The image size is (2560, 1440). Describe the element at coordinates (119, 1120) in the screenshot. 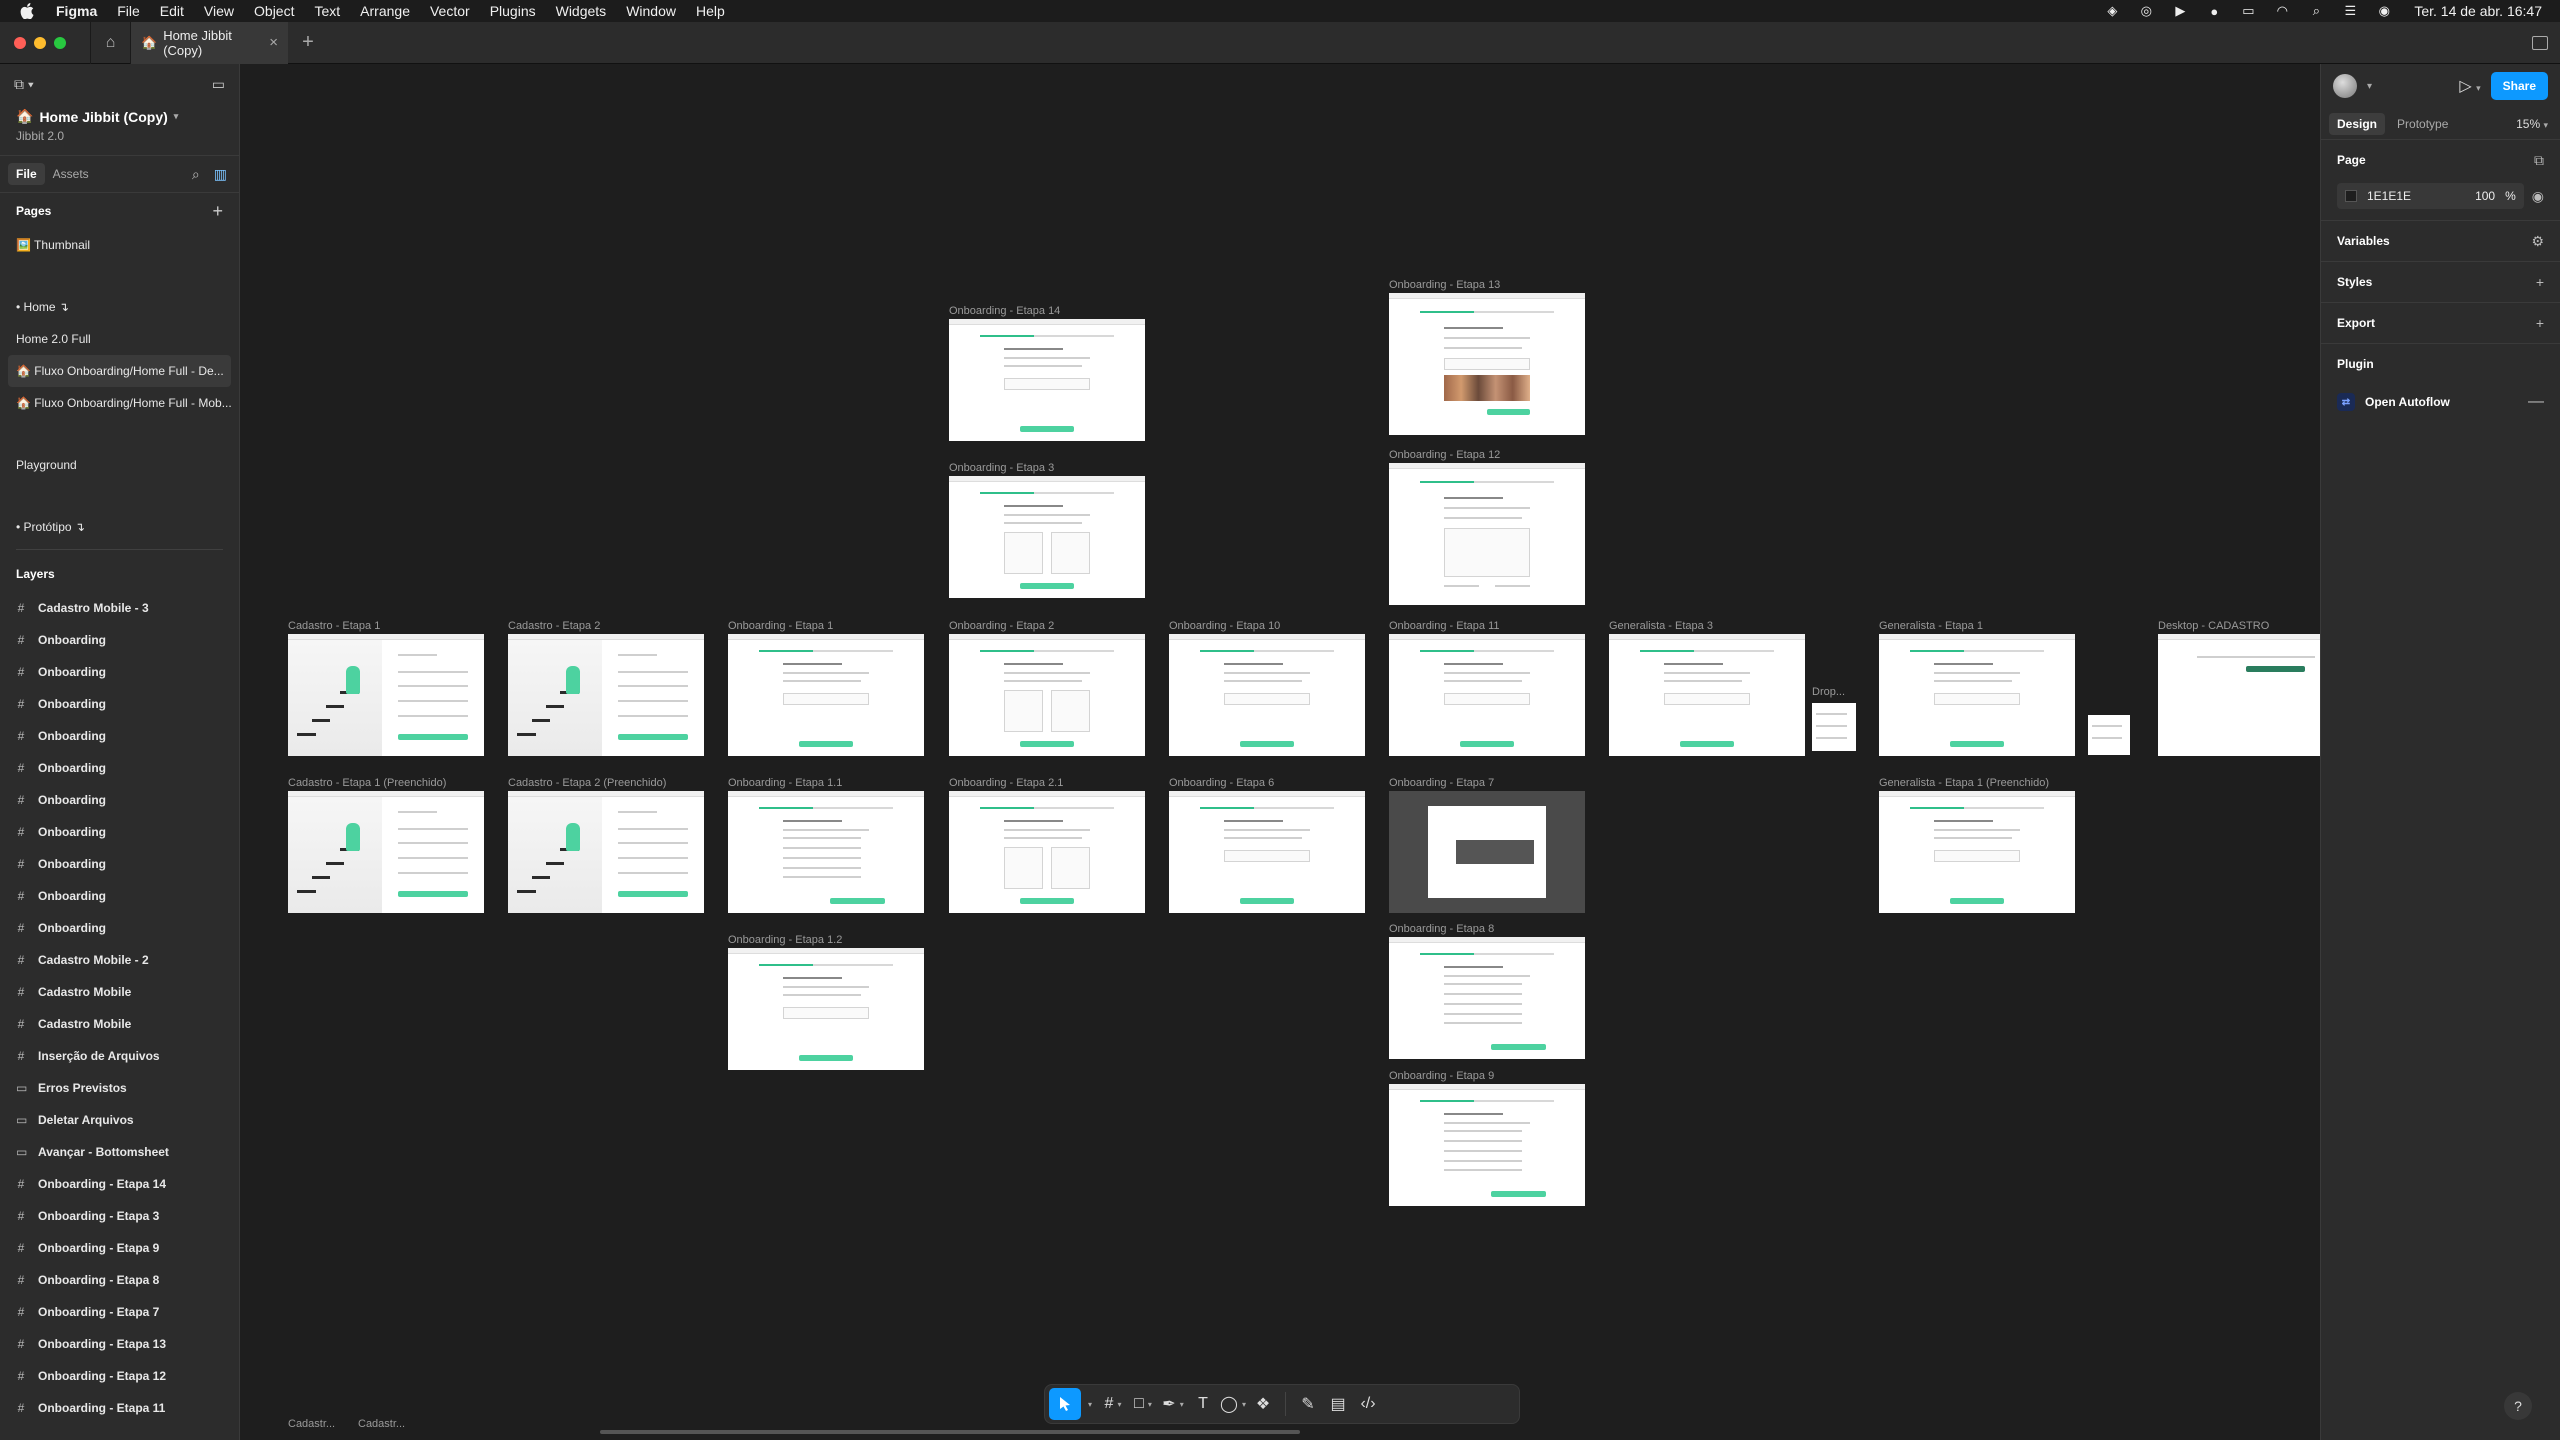

I see `layer-item: ▭ Deletar Arquivos` at that location.